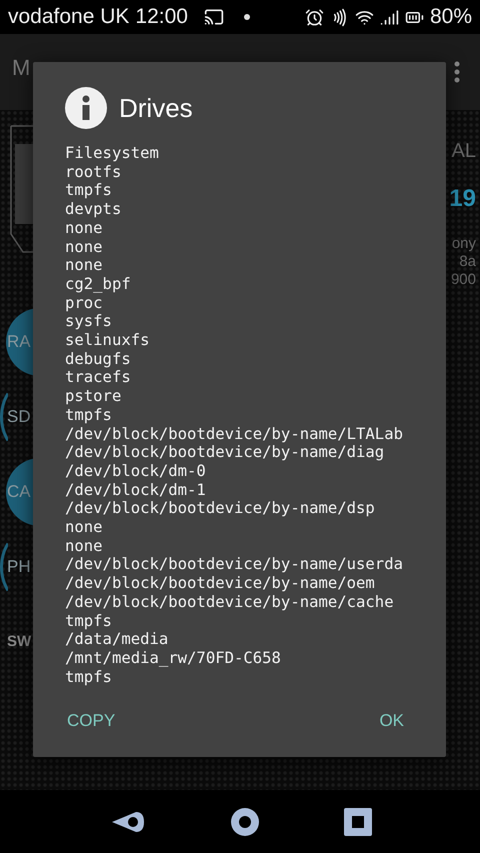 The height and width of the screenshot is (853, 480). Describe the element at coordinates (247, 17) in the screenshot. I see `dot-icon` at that location.